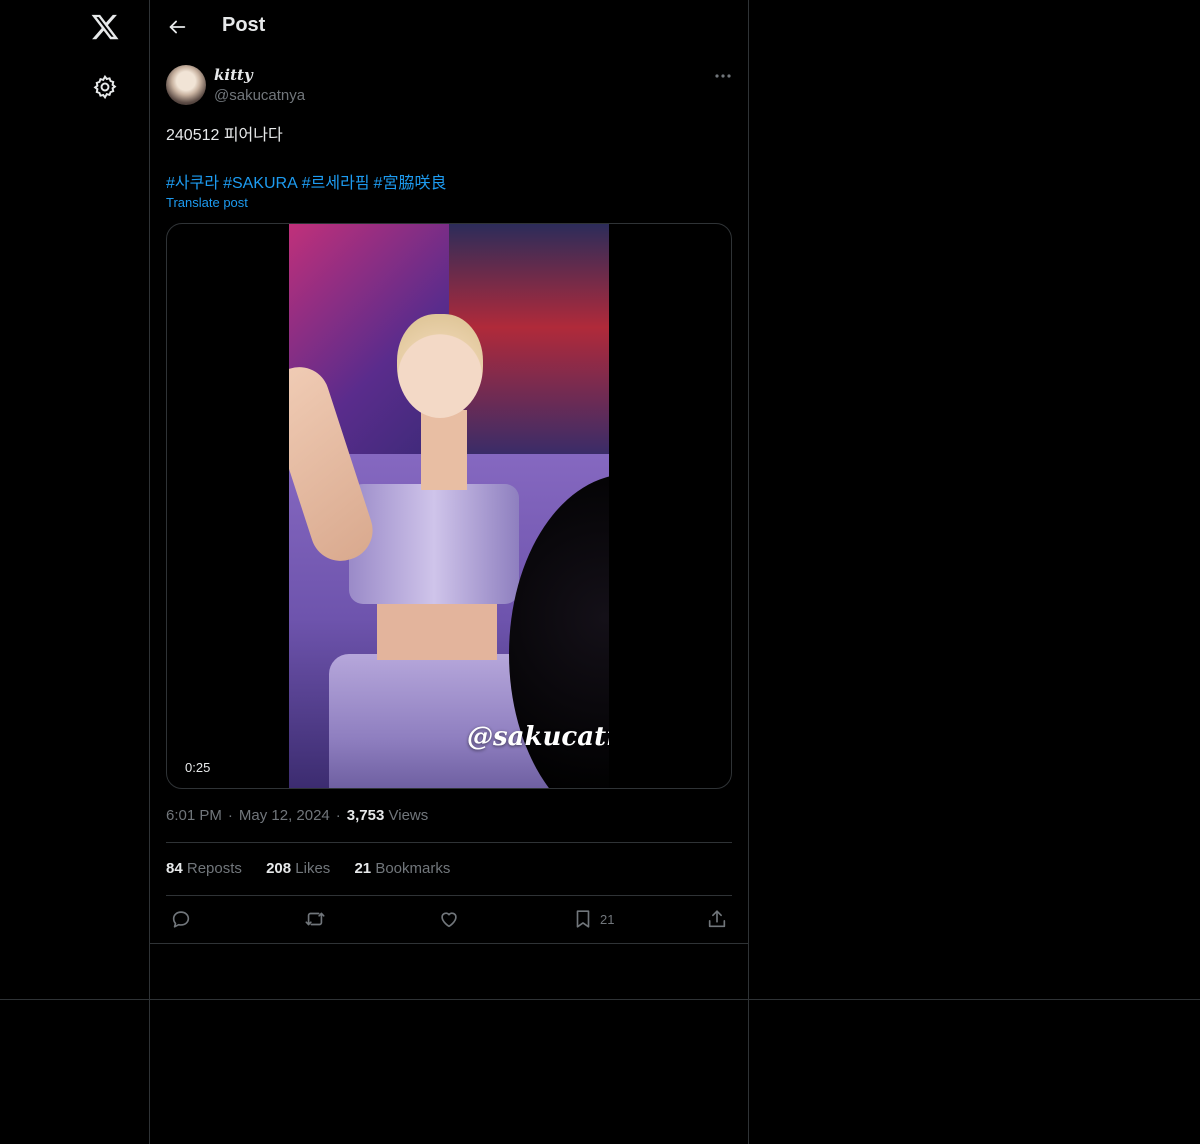  I want to click on hashtag-list: #사쿠라 #SAKURA #르세라핌 #宮脇咲良, so click(308, 181).